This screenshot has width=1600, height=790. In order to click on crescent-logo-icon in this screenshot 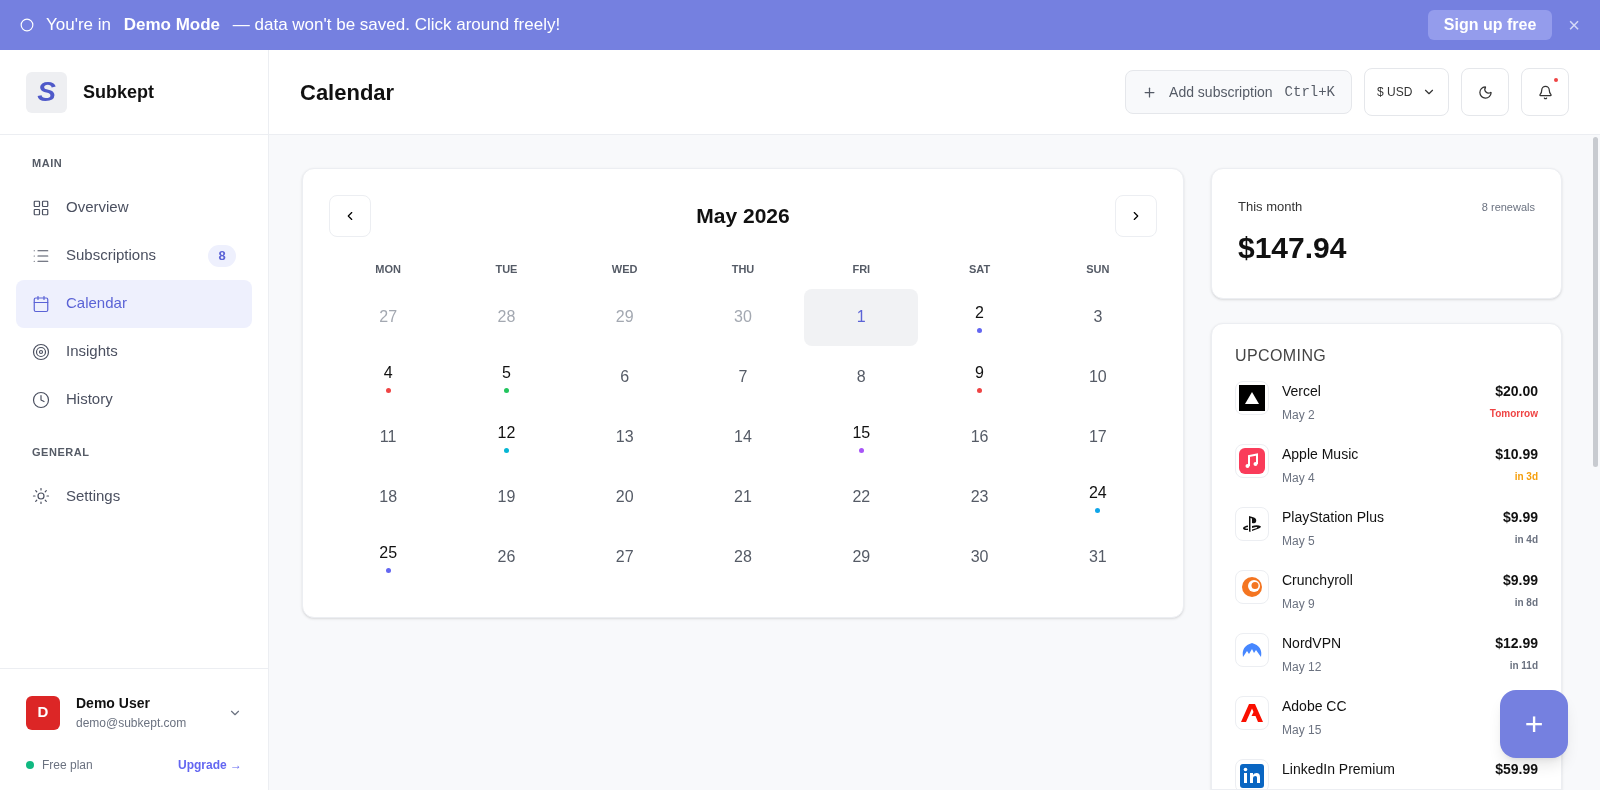, I will do `click(1252, 586)`.